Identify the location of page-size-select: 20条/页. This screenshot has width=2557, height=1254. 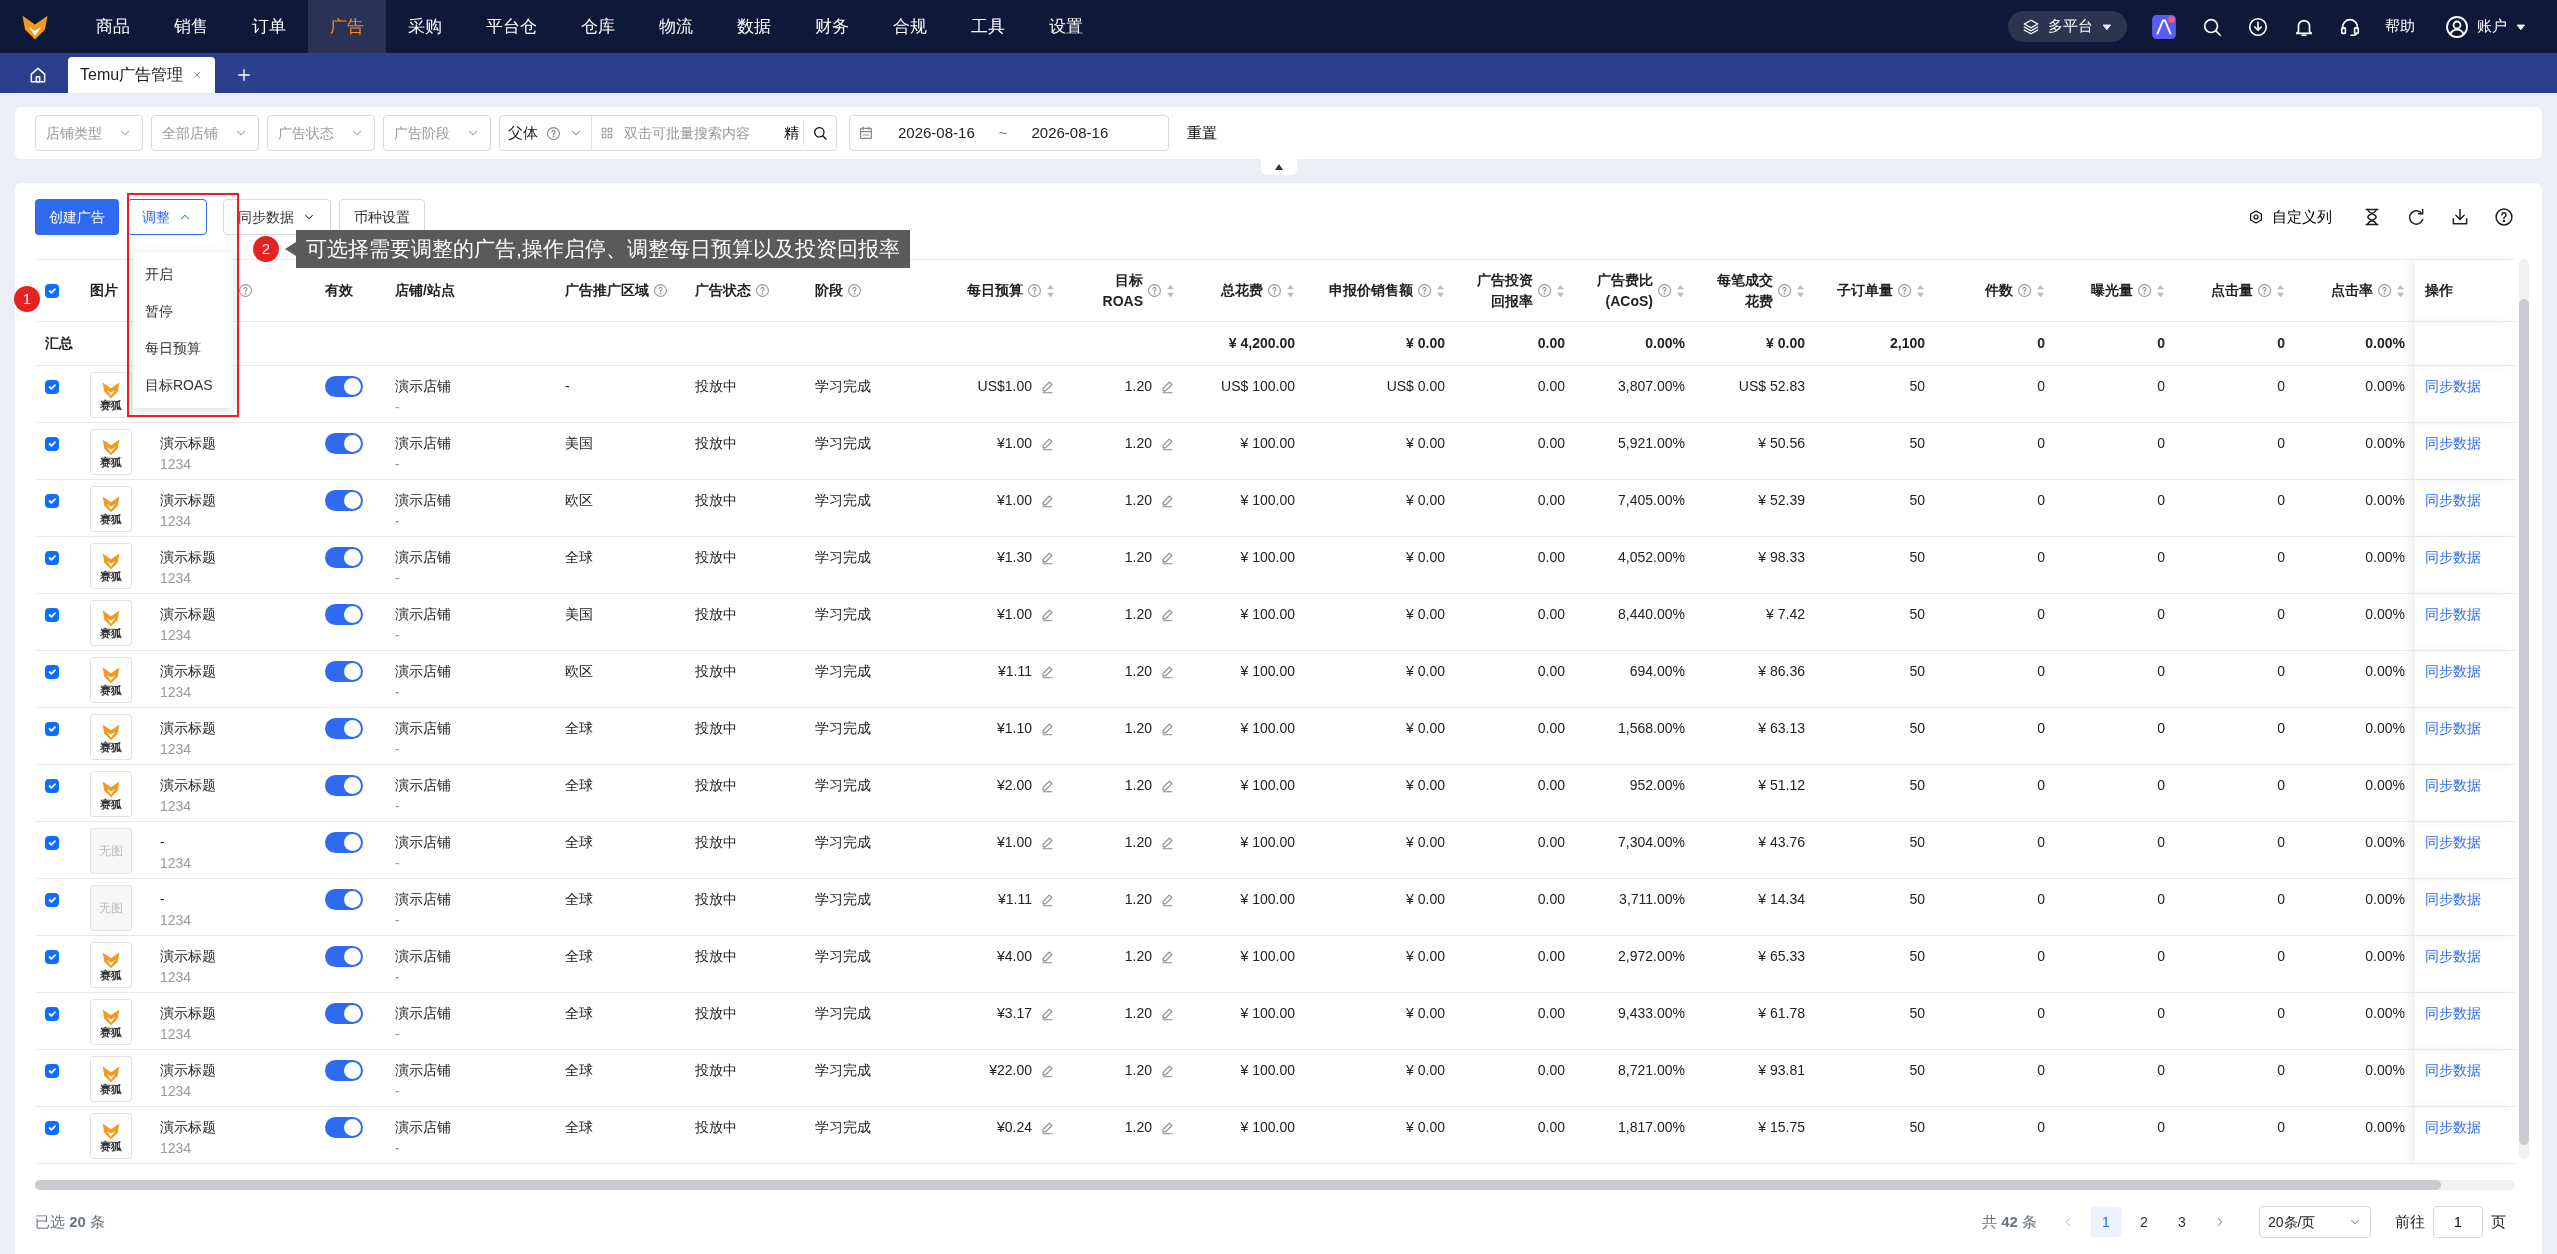
(2315, 1222).